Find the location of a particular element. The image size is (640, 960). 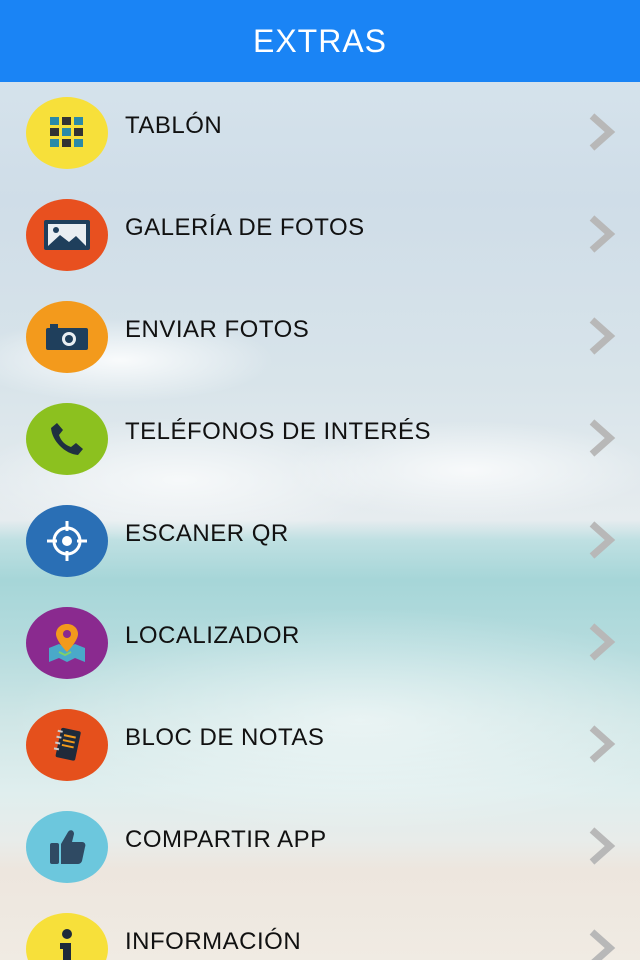

menu-item-label: LOCALIZADOR is located at coordinates (212, 635).